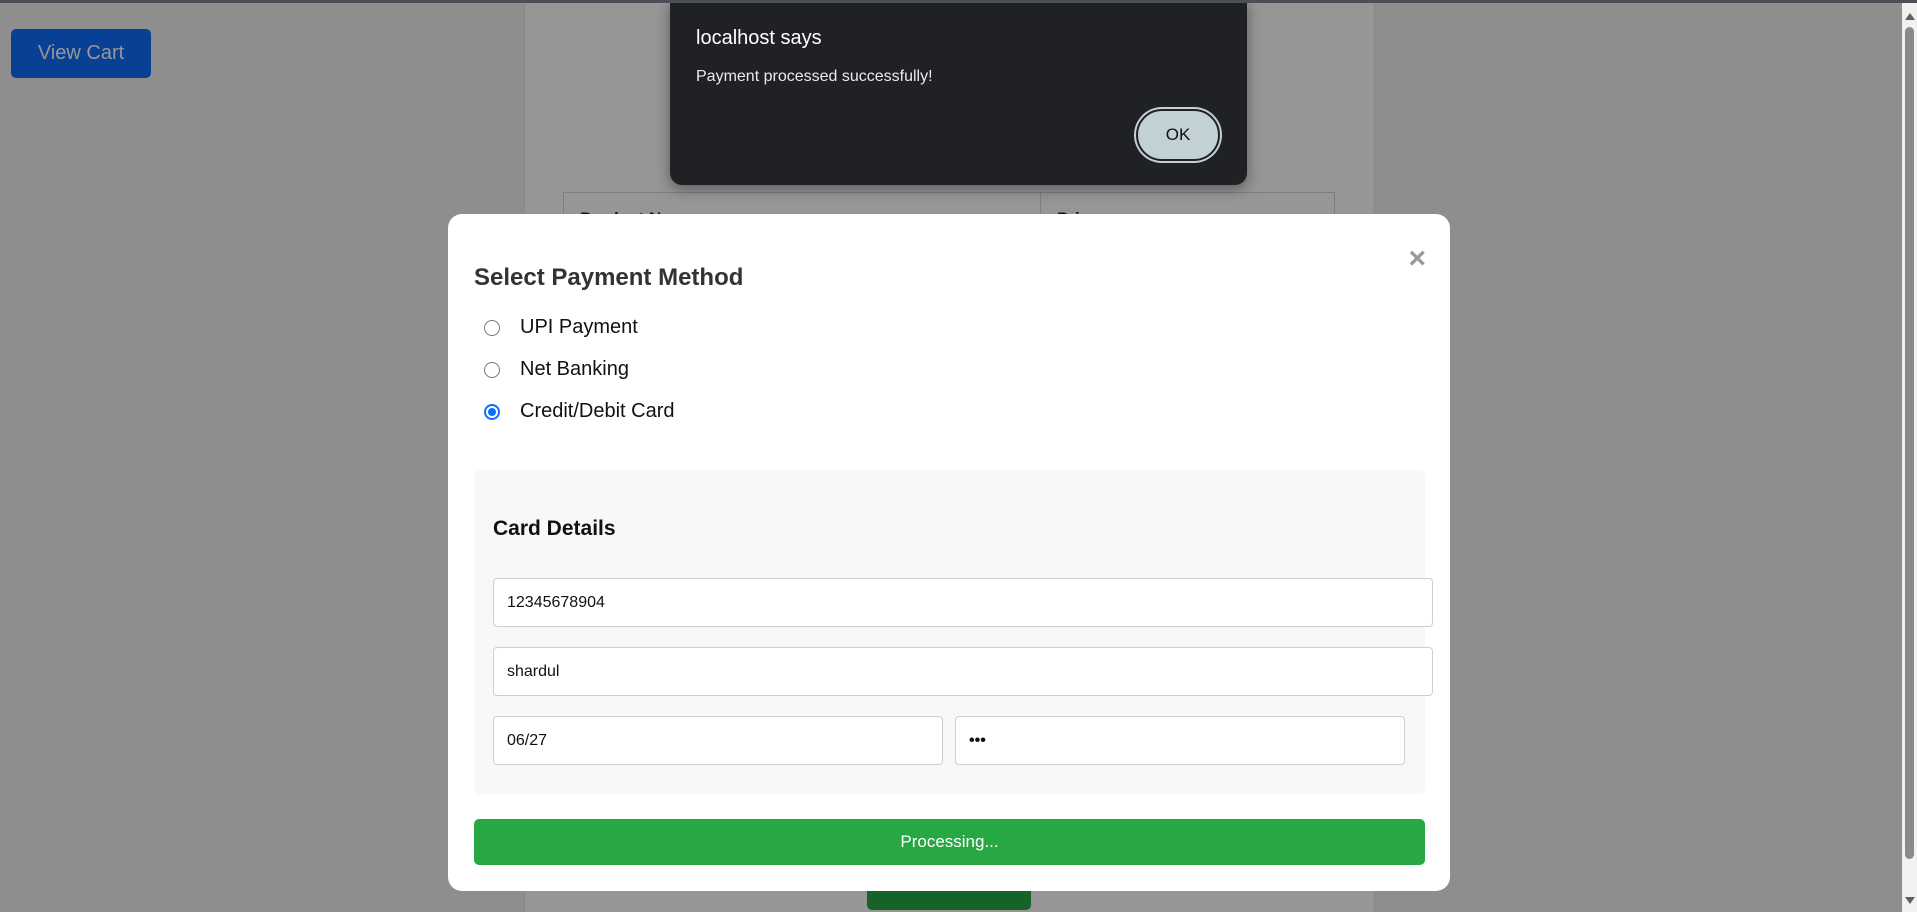 The width and height of the screenshot is (1917, 912). What do you see at coordinates (574, 369) in the screenshot?
I see `payment-option-label: Net Banking` at bounding box center [574, 369].